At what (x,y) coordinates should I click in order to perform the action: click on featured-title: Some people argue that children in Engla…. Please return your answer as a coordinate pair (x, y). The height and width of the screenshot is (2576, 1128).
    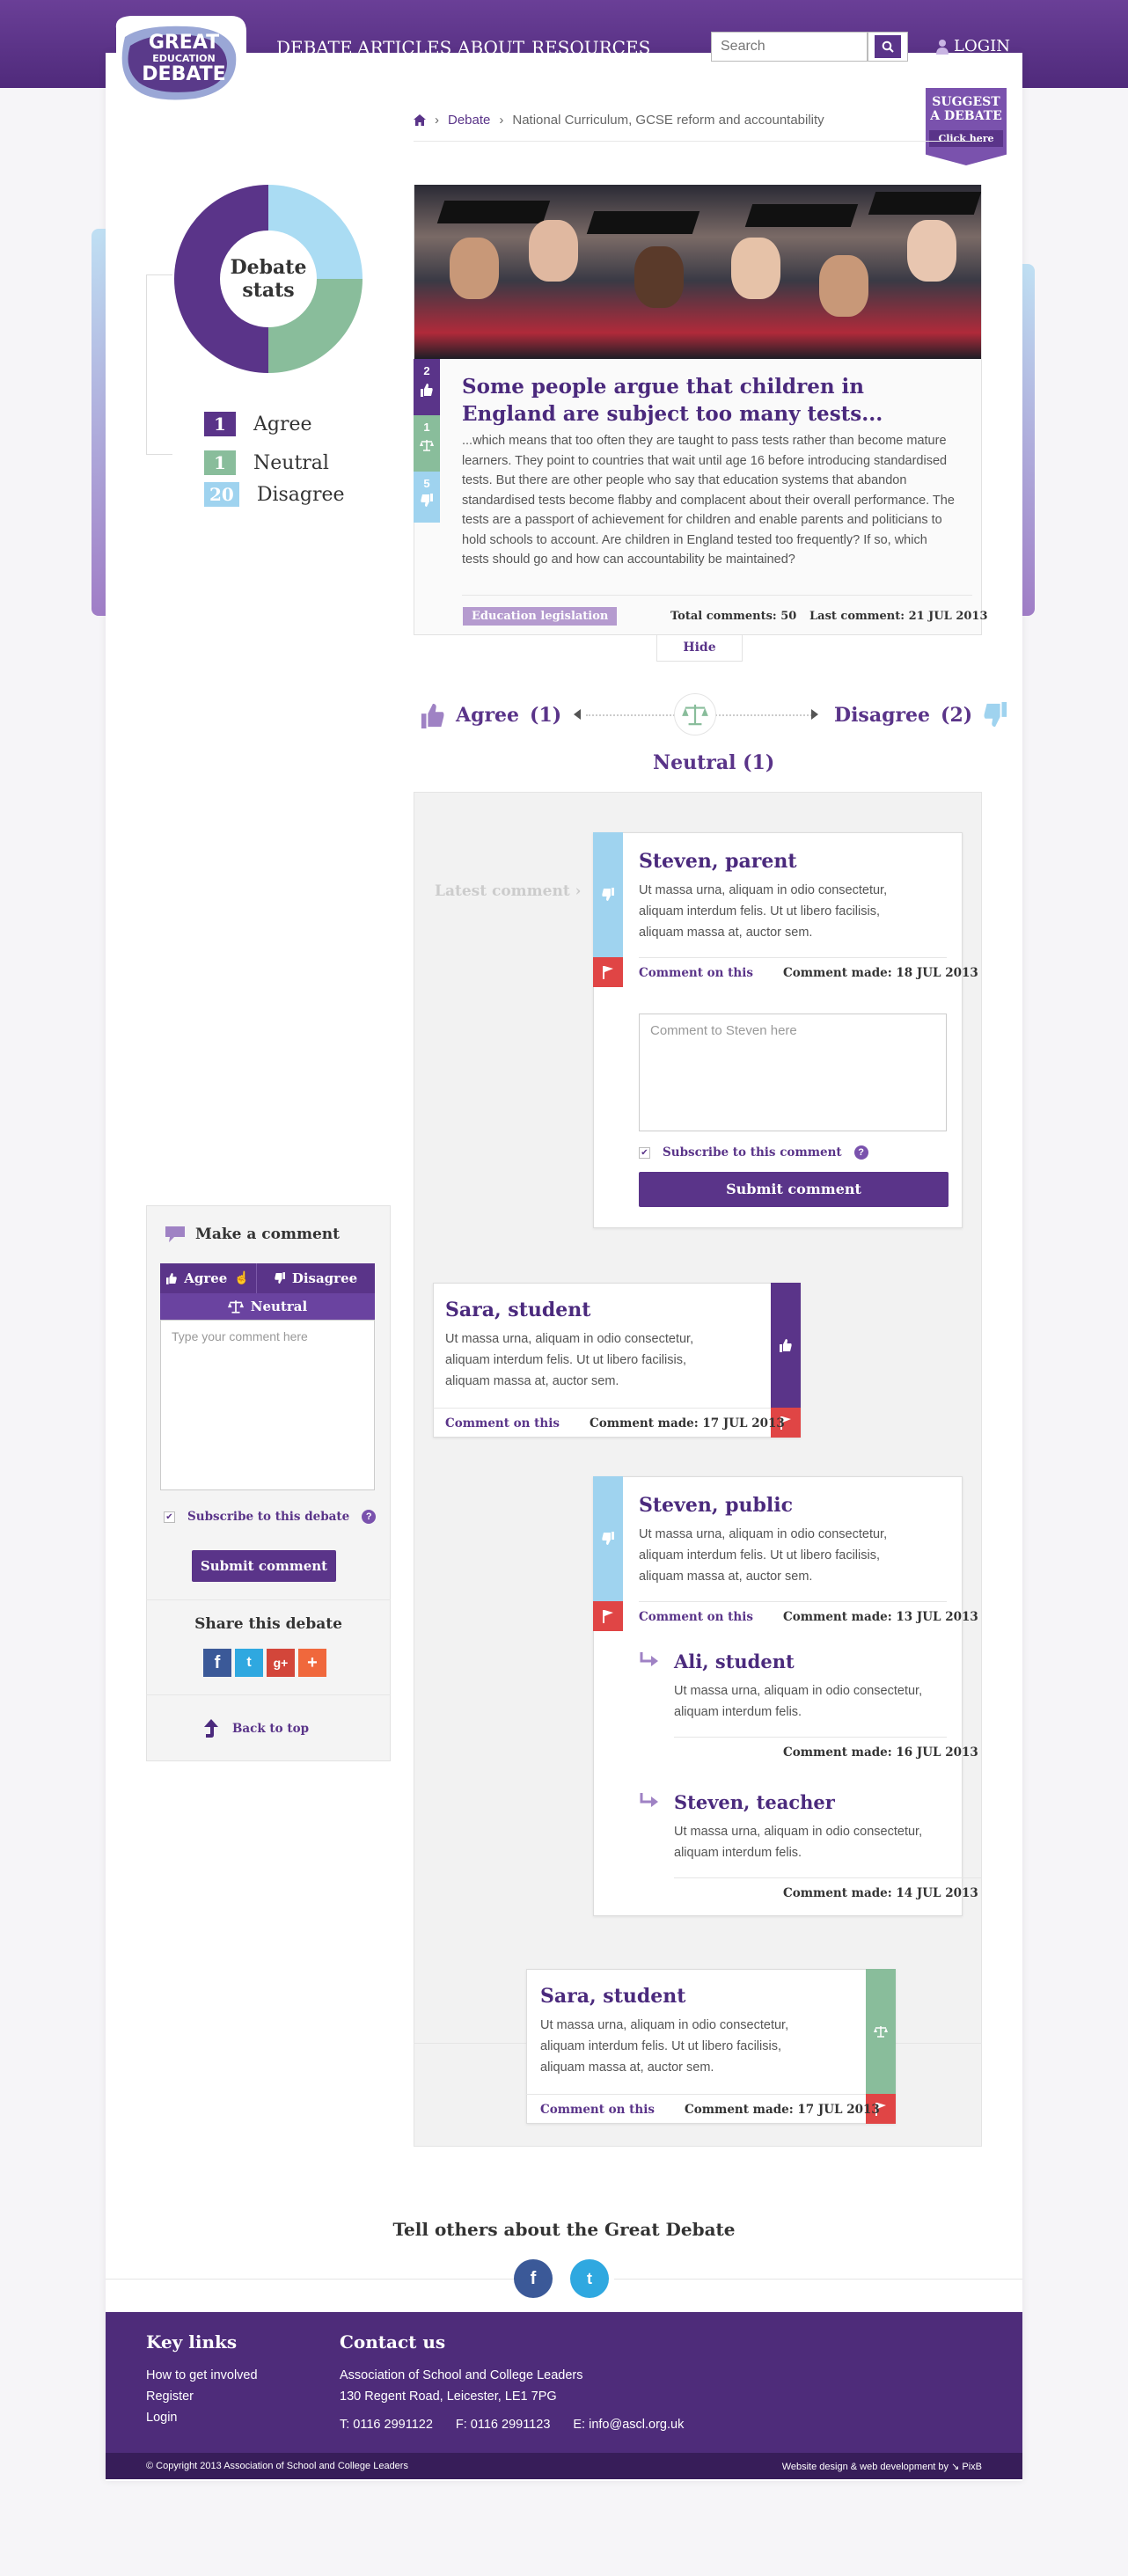
    Looking at the image, I should click on (699, 400).